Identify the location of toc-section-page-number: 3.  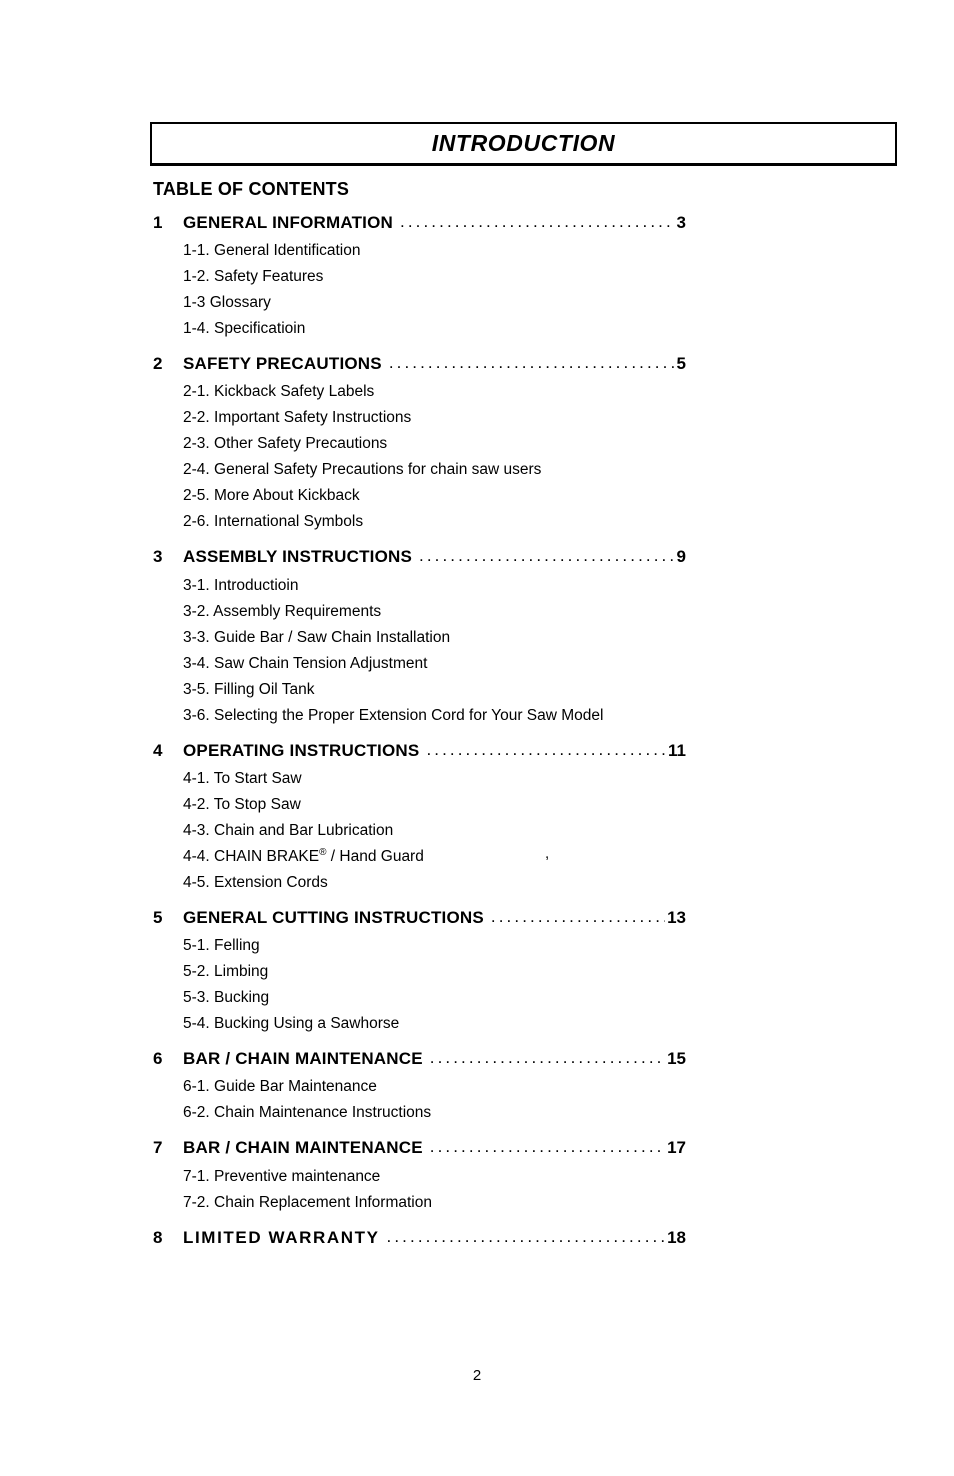
(681, 222).